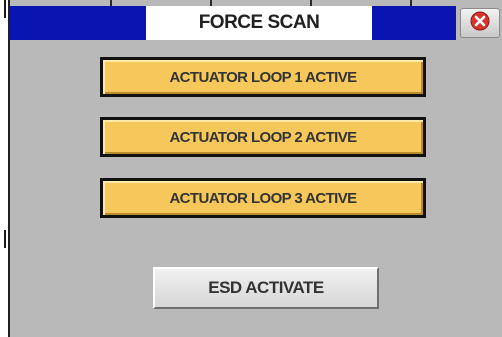 The height and width of the screenshot is (337, 502). I want to click on actuator-loop-2-label: ACTUATOR LOOP 2 ACTIVE, so click(263, 137).